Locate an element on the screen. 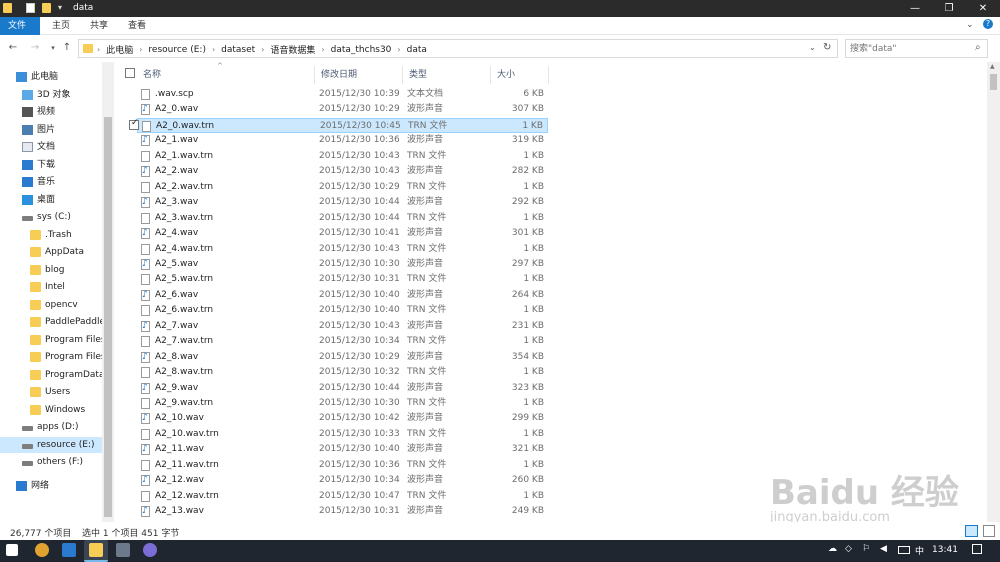 The image size is (1000, 562). clock: 13:41 is located at coordinates (945, 550).